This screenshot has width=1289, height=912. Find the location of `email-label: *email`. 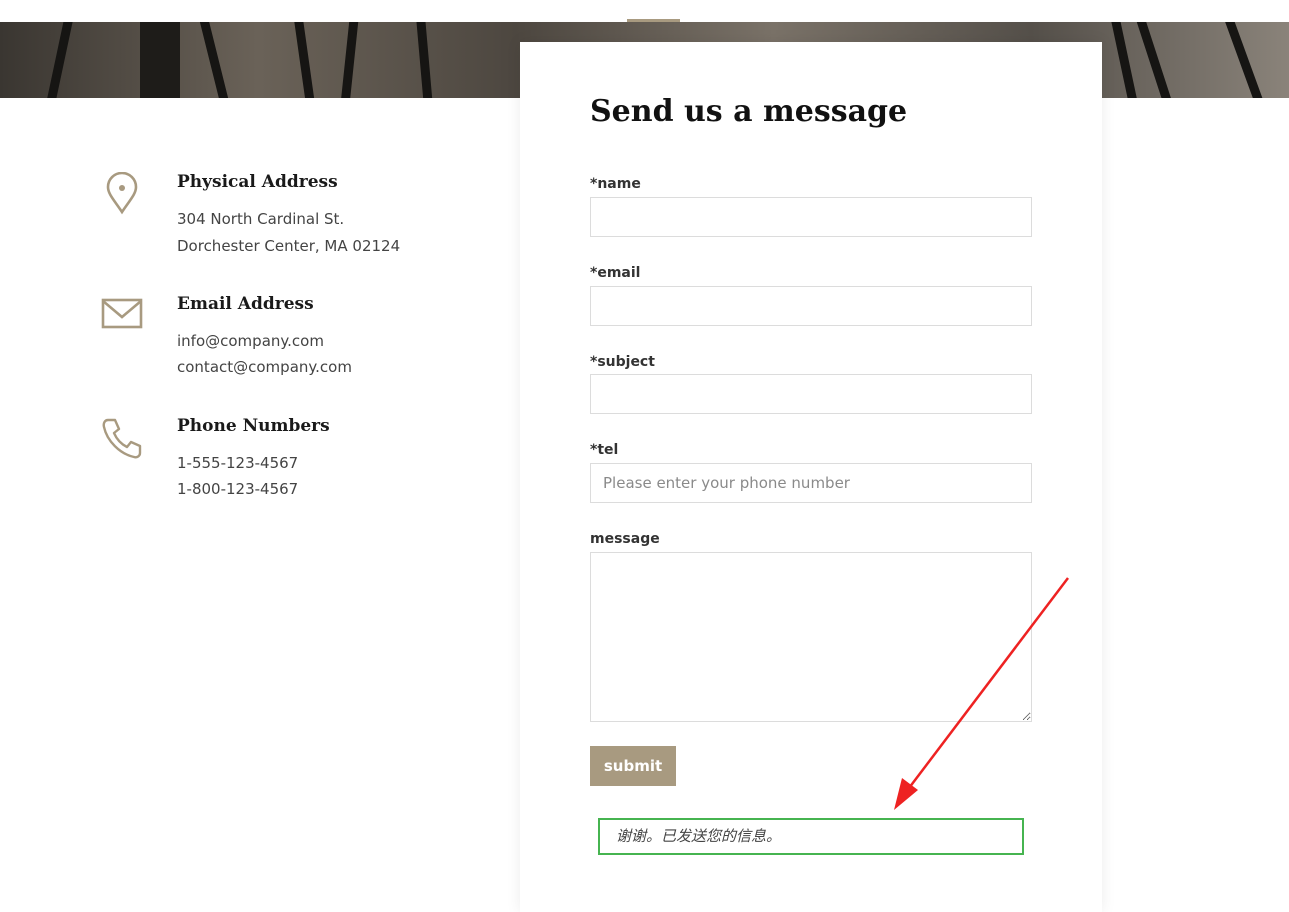

email-label: *email is located at coordinates (615, 273).